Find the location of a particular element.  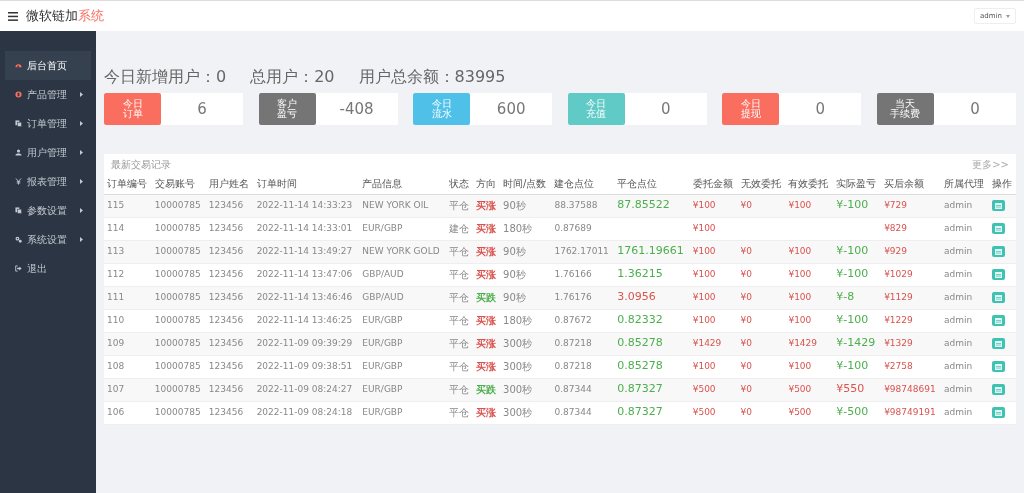

stat-label: 今日订单 is located at coordinates (132, 109).